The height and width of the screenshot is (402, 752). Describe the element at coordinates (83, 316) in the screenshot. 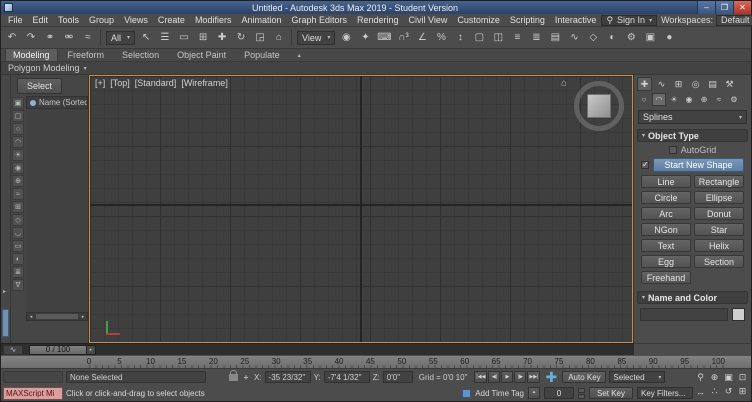

I see `scroll-right-icon: ▸` at that location.